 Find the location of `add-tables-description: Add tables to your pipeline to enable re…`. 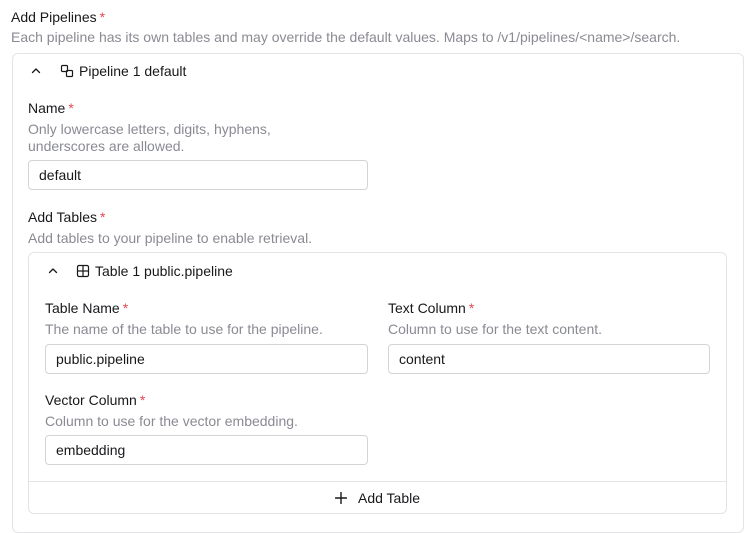

add-tables-description: Add tables to your pipeline to enable re… is located at coordinates (170, 238).